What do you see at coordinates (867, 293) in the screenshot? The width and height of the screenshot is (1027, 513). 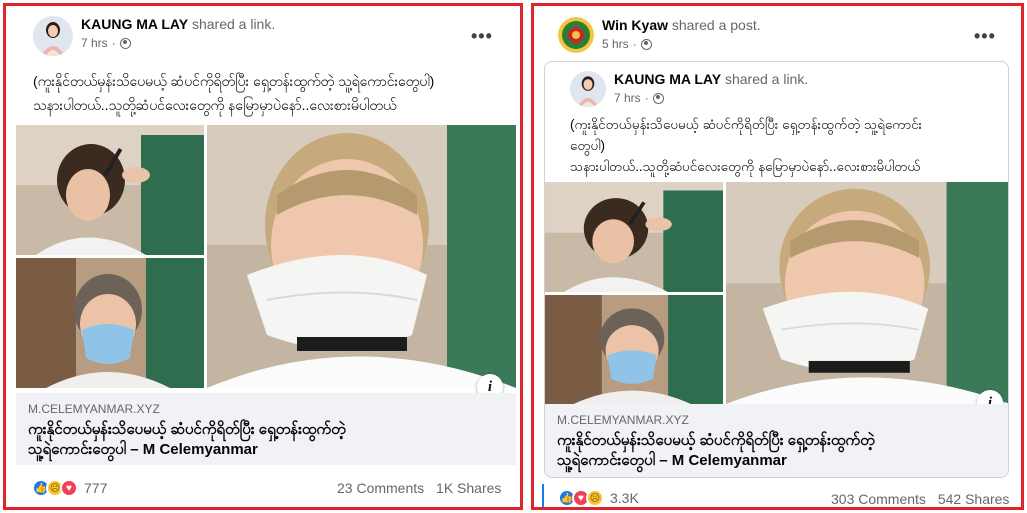 I see `photo-masked-white` at bounding box center [867, 293].